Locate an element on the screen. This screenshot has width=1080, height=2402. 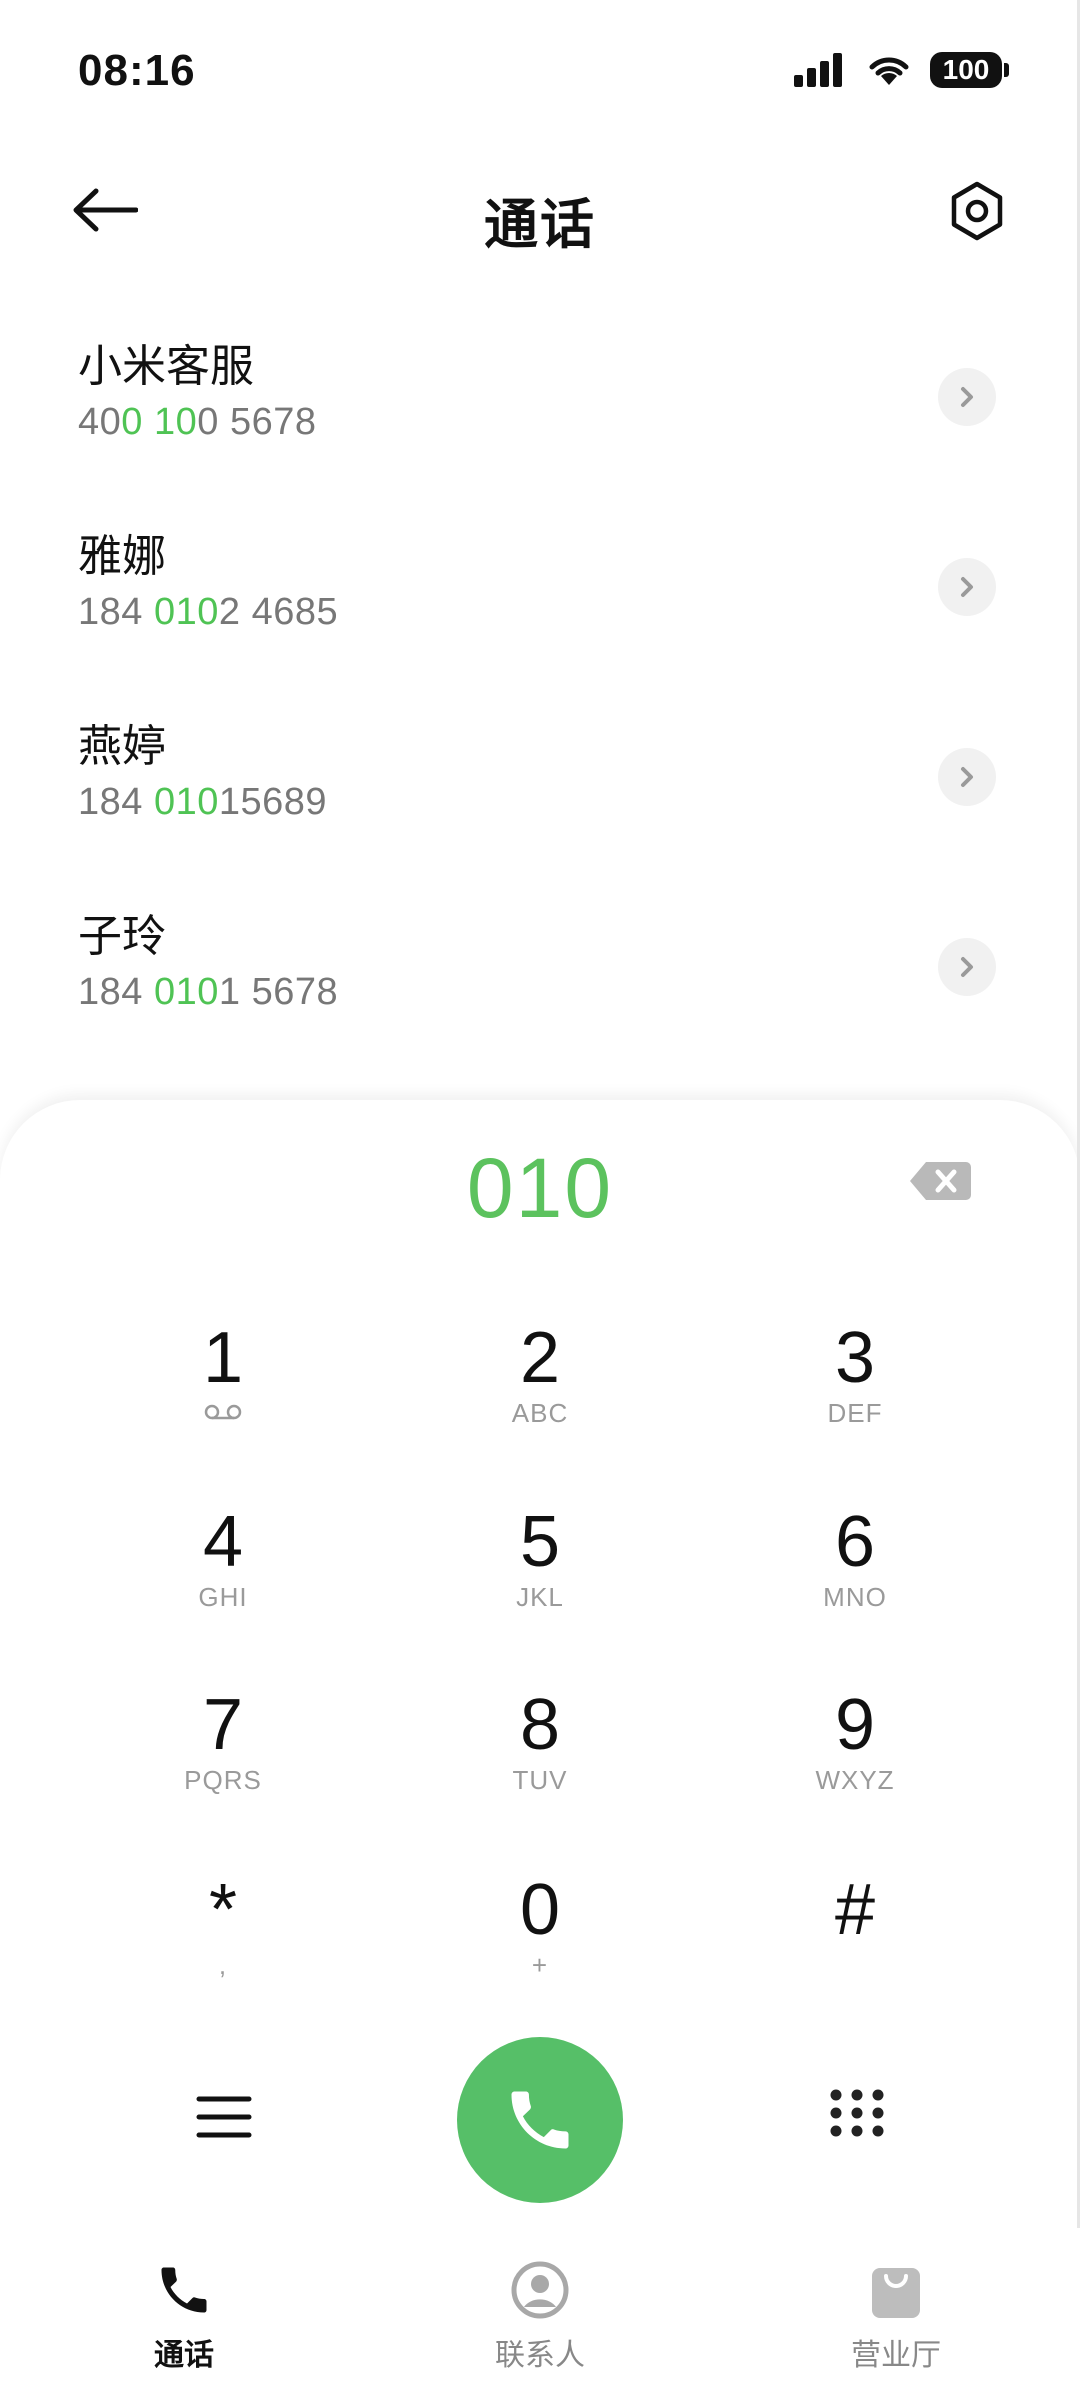
matched-digits: 0 is located at coordinates (132, 422).